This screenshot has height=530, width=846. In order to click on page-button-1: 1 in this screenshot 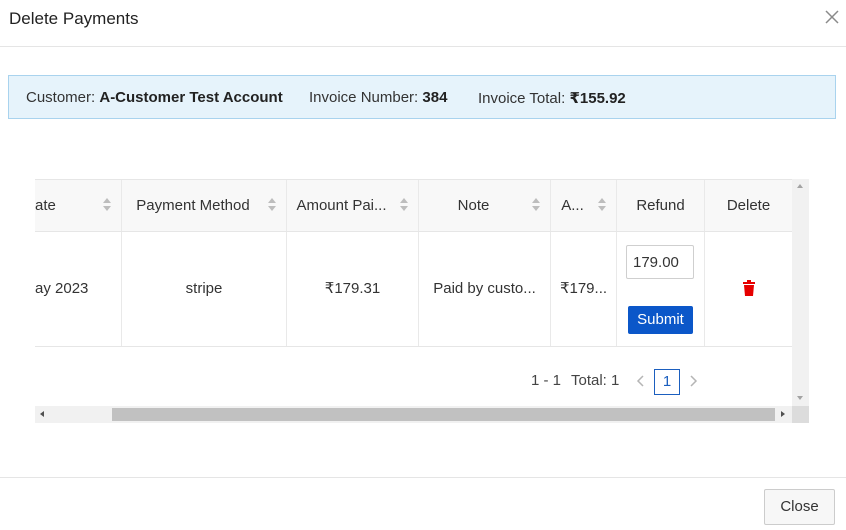, I will do `click(667, 382)`.